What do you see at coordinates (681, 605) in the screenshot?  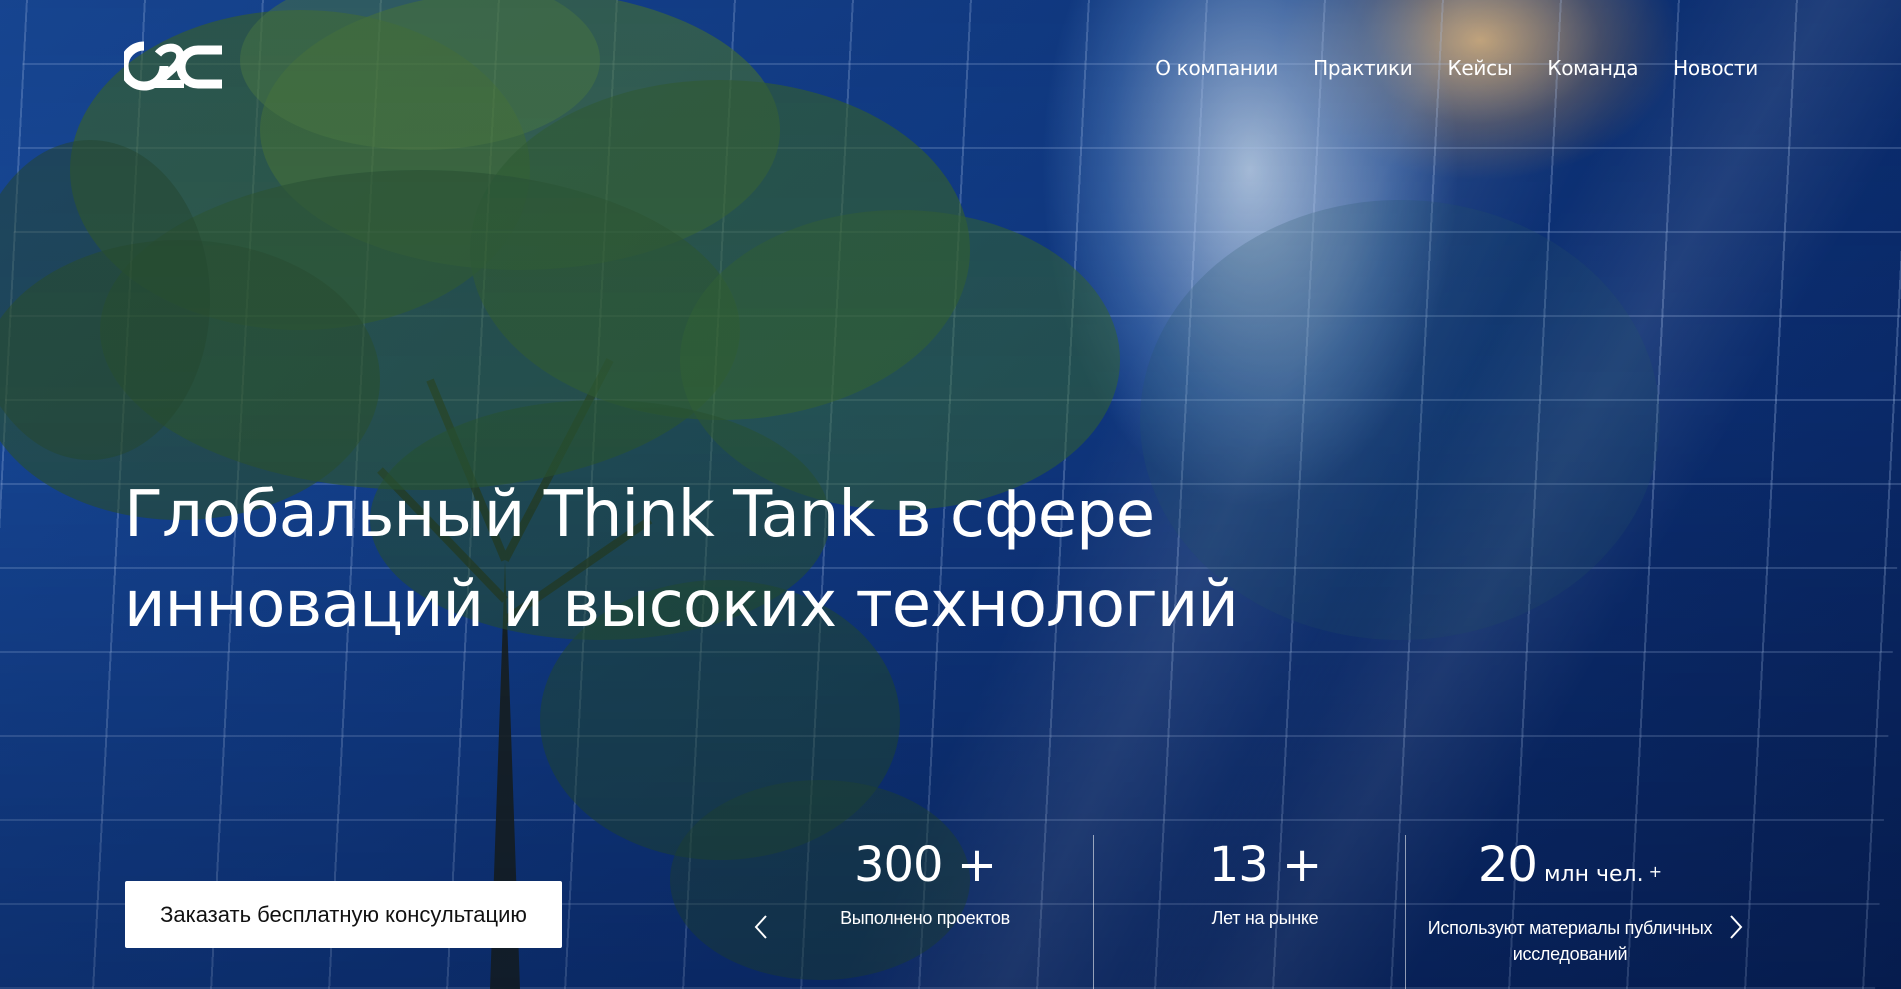 I see `headline-line-2: инноваций и высоких технологий` at bounding box center [681, 605].